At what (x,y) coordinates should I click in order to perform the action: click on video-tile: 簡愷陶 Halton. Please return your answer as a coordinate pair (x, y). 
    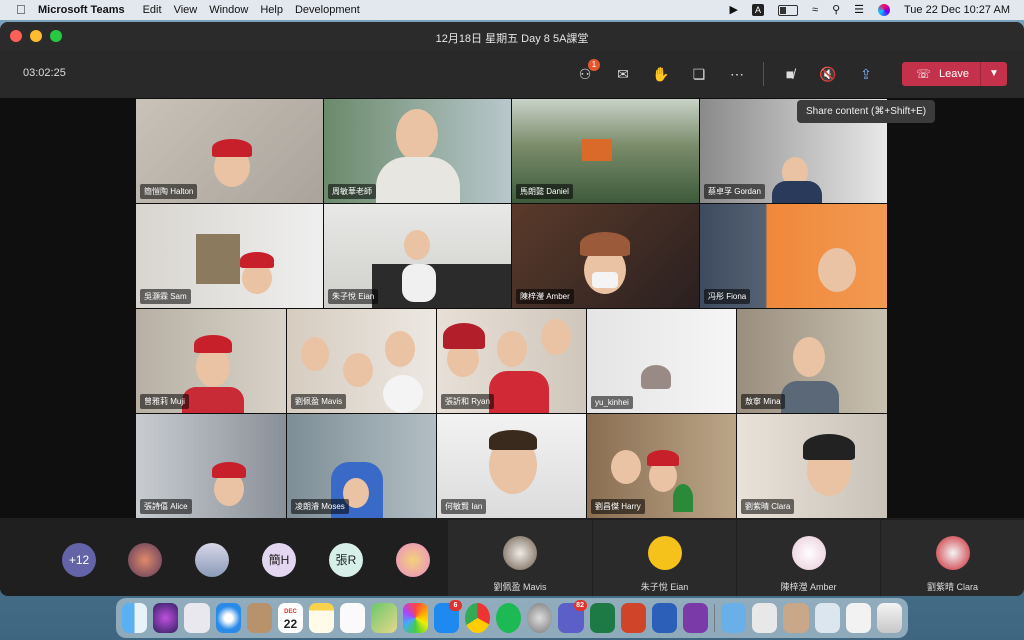
    Looking at the image, I should click on (229, 151).